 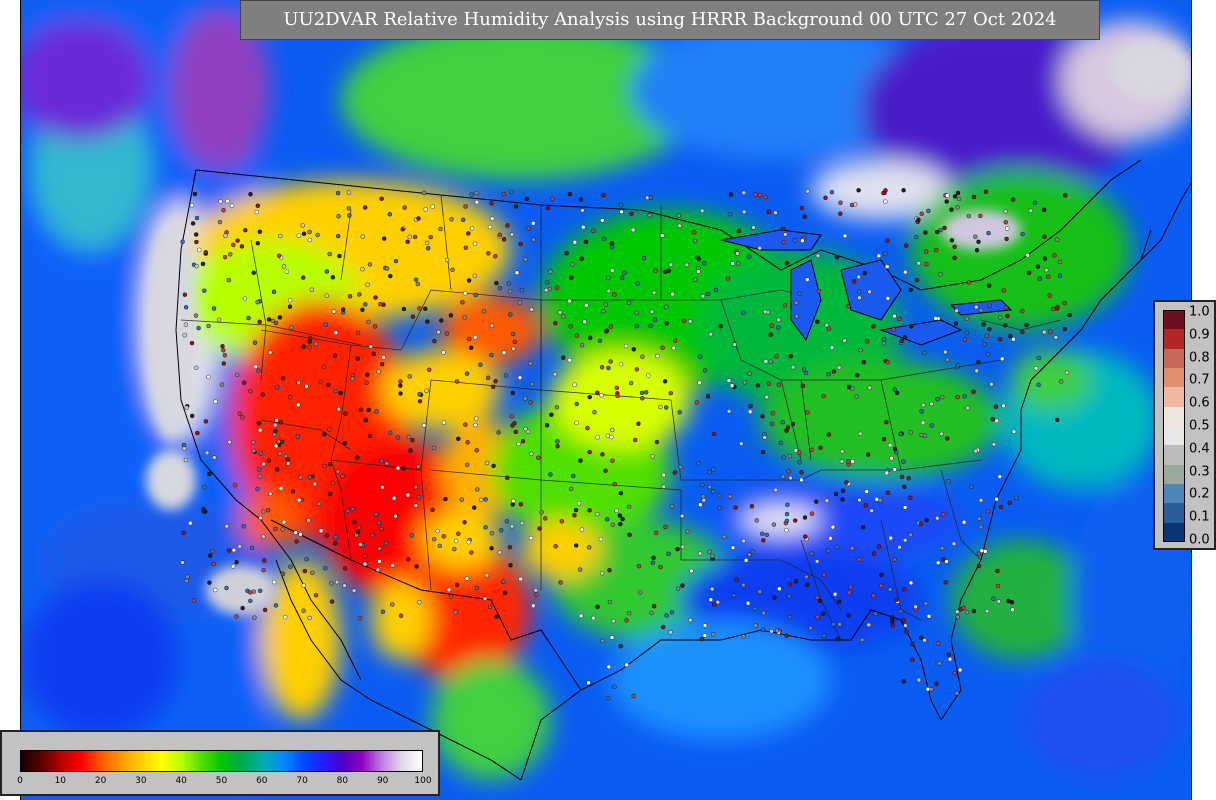 I want to click on ob-tick-label: 1.0, so click(x=1199, y=312).